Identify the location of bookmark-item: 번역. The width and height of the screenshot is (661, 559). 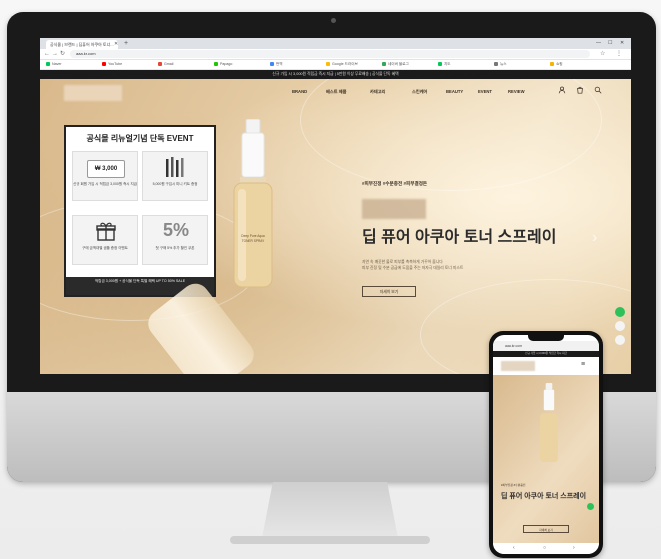
(276, 64).